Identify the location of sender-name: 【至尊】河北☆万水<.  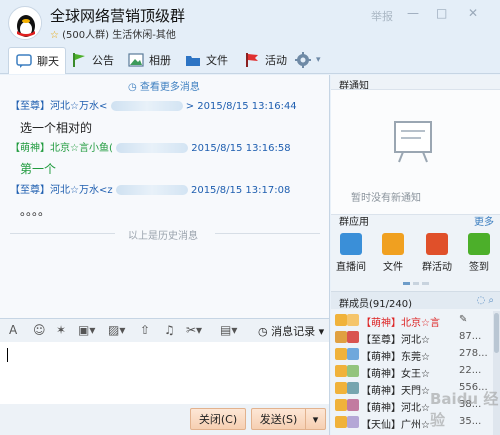
(58, 106).